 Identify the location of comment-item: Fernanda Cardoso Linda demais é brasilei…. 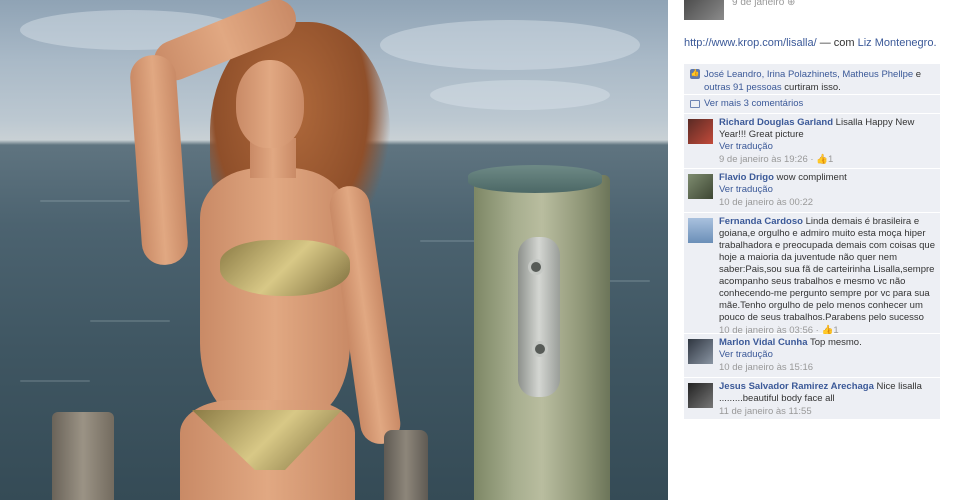
(812, 274).